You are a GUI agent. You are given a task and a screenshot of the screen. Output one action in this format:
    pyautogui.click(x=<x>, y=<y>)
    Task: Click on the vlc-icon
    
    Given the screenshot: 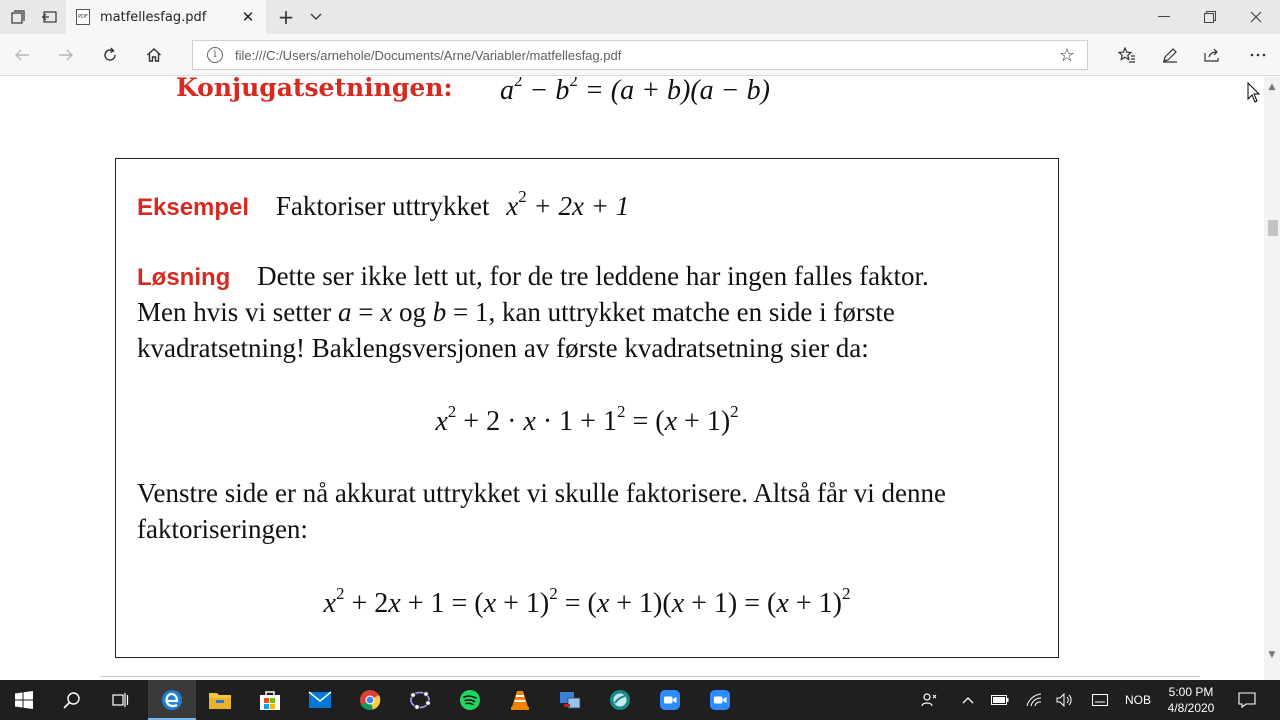 What is the action you would take?
    pyautogui.click(x=520, y=700)
    